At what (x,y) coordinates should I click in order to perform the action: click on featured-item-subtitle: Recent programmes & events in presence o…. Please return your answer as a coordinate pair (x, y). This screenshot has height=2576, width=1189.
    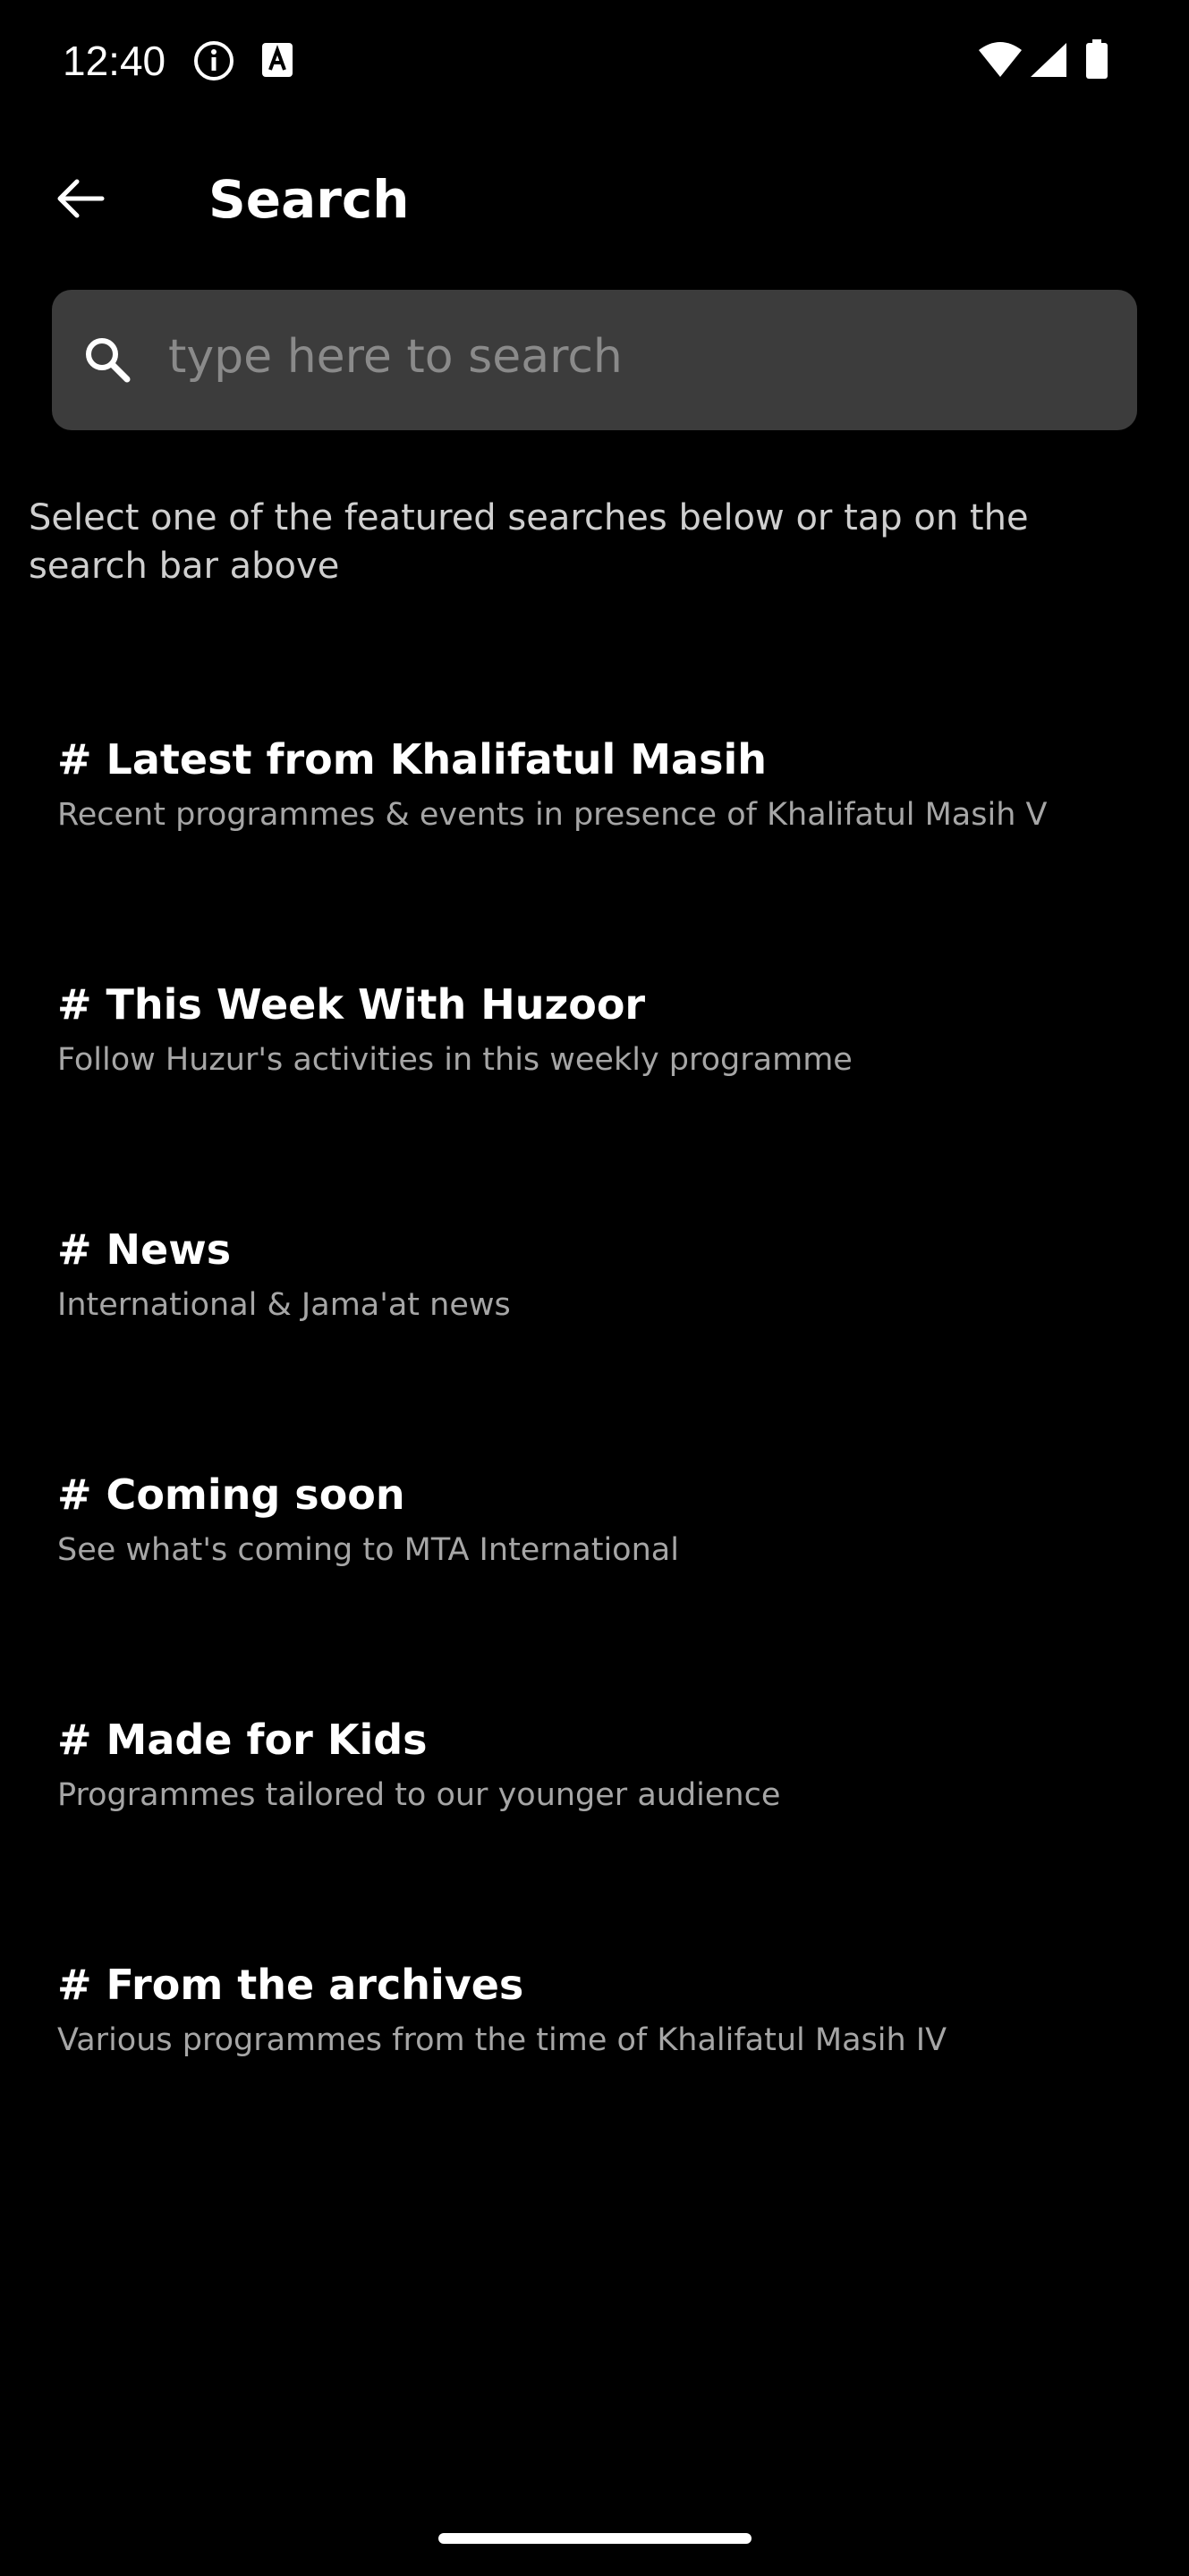
    Looking at the image, I should click on (552, 815).